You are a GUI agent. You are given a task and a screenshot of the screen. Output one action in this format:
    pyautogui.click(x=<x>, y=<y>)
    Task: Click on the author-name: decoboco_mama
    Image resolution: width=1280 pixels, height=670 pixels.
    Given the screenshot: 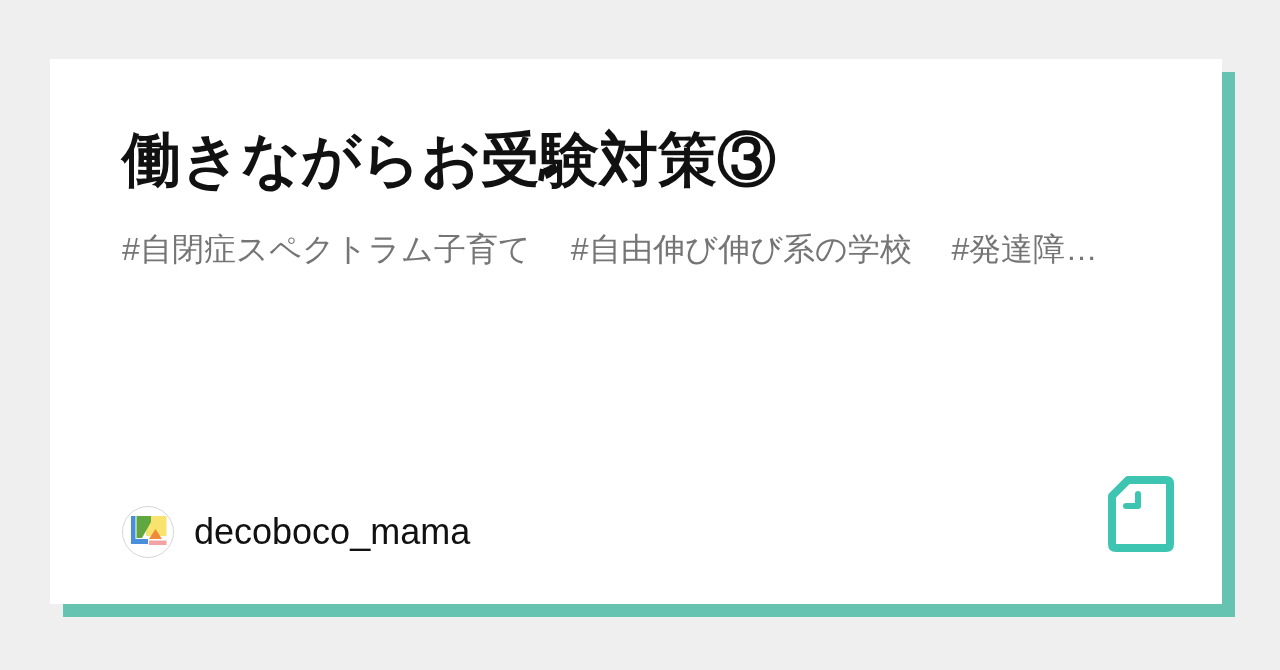 What is the action you would take?
    pyautogui.click(x=332, y=532)
    